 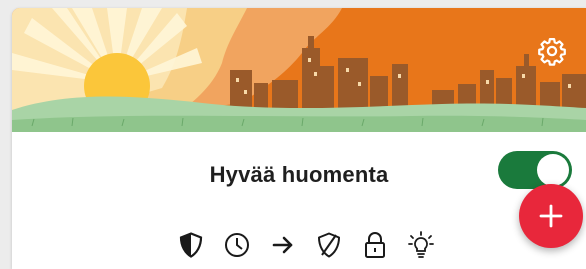 What do you see at coordinates (375, 245) in the screenshot?
I see `lock-icon` at bounding box center [375, 245].